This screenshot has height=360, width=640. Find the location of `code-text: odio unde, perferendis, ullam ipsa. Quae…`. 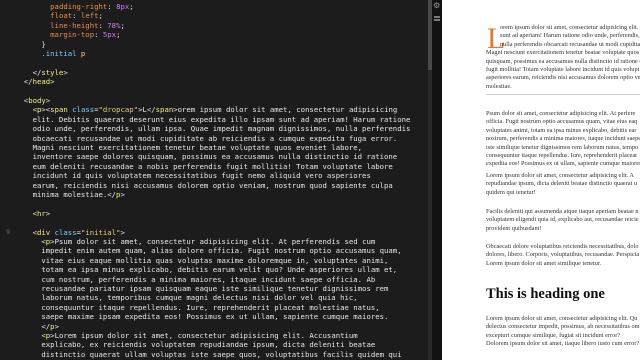

code-text: odio unde, perferendis, ullam ipsa. Quae… is located at coordinates (213, 129).